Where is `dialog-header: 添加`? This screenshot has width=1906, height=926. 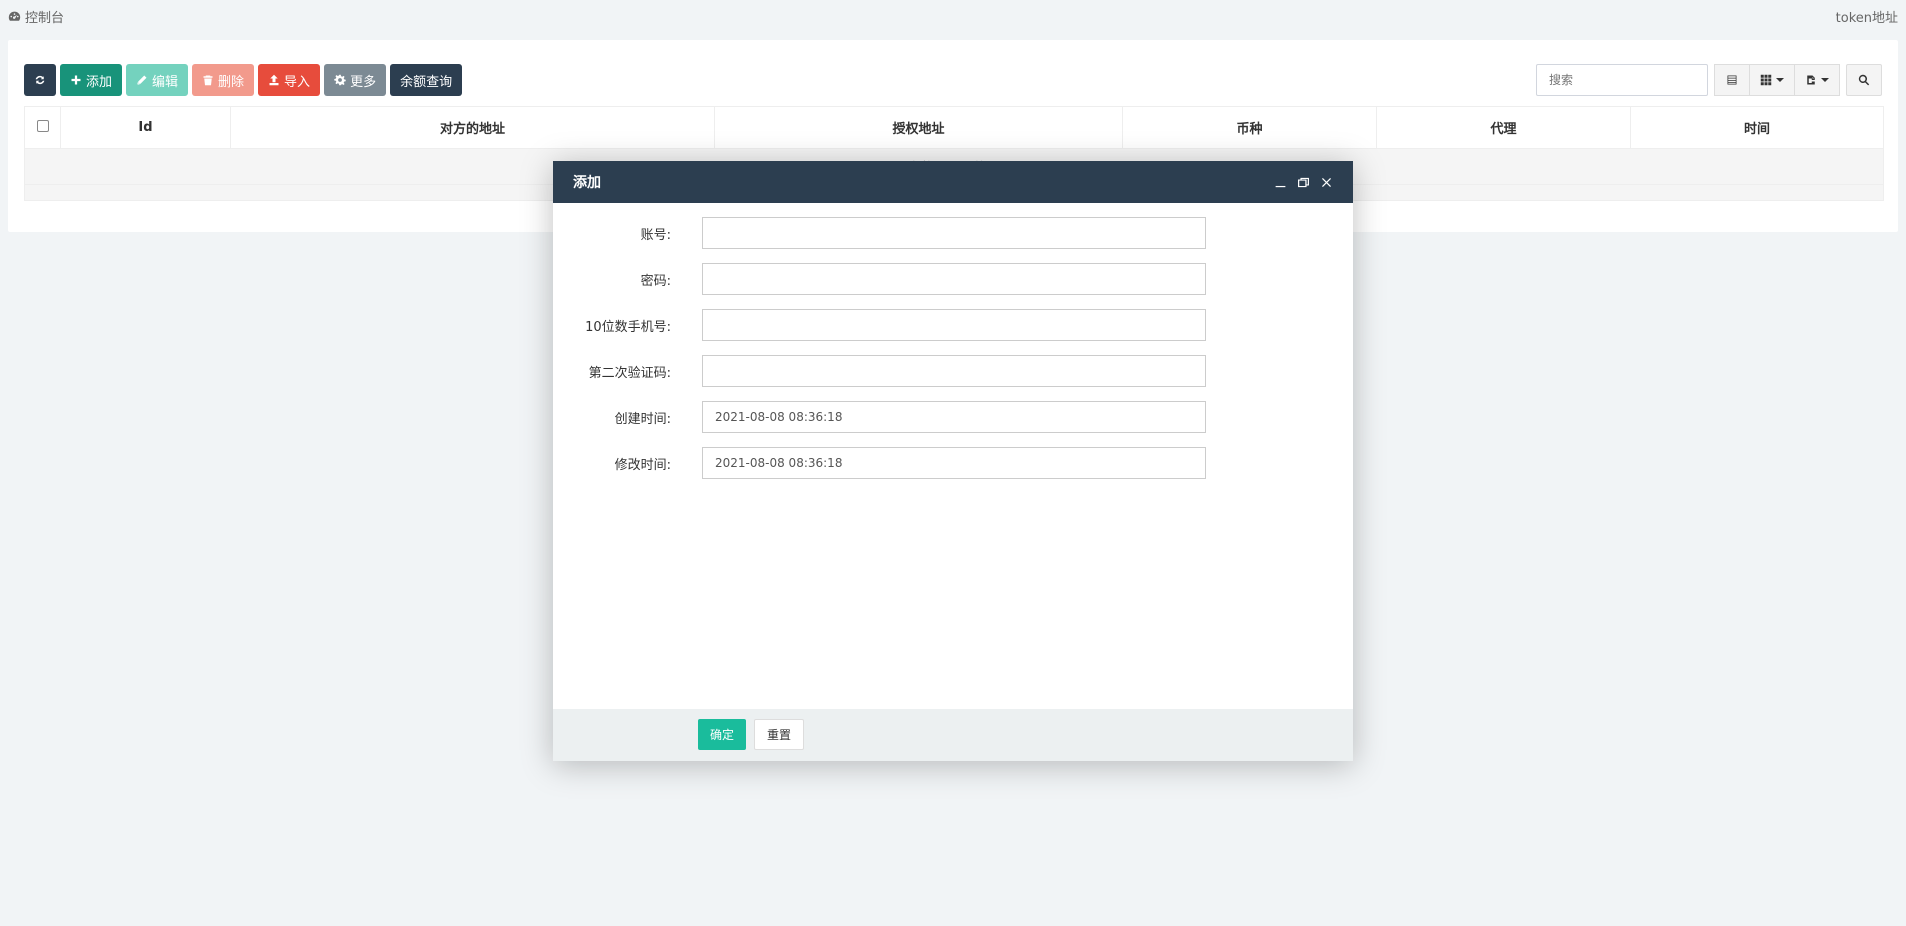 dialog-header: 添加 is located at coordinates (953, 182).